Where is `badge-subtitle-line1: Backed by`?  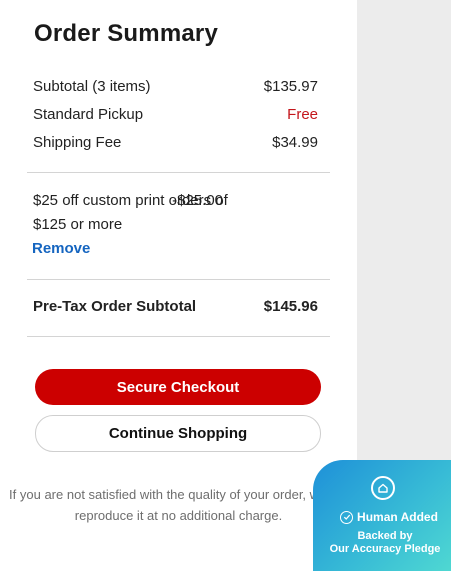 badge-subtitle-line1: Backed by is located at coordinates (385, 536).